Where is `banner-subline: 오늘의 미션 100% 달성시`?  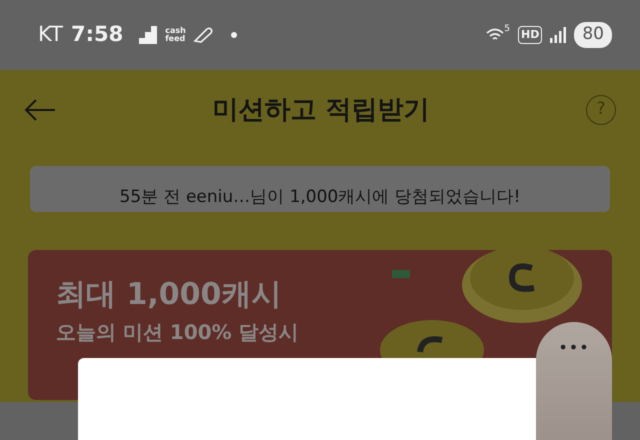 banner-subline: 오늘의 미션 100% 달성시 is located at coordinates (178, 332).